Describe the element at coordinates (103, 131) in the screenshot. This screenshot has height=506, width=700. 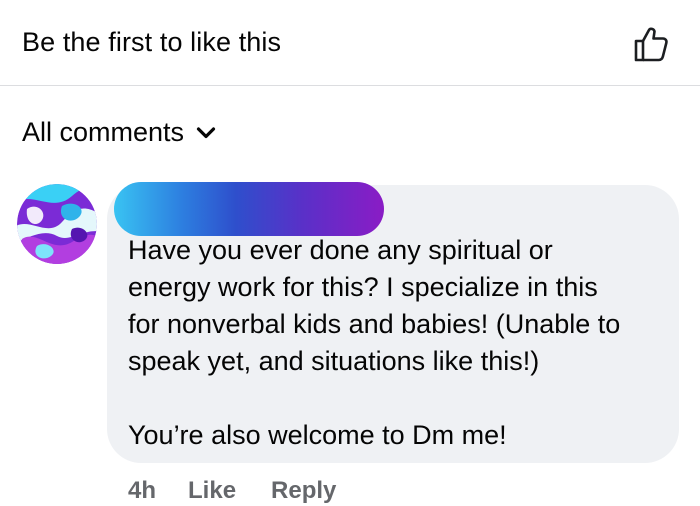
I see `comments-filter-label: All comments` at that location.